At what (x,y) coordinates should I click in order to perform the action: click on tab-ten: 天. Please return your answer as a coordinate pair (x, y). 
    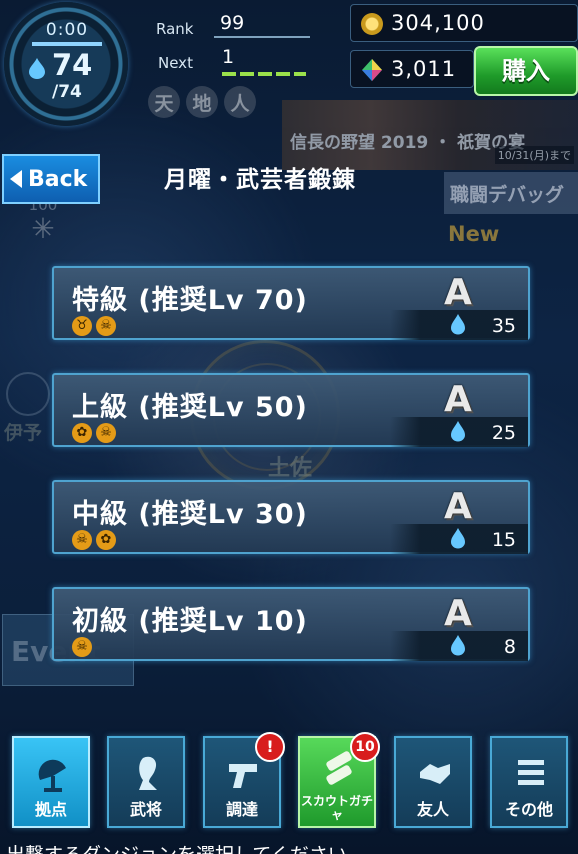
    Looking at the image, I should click on (164, 102).